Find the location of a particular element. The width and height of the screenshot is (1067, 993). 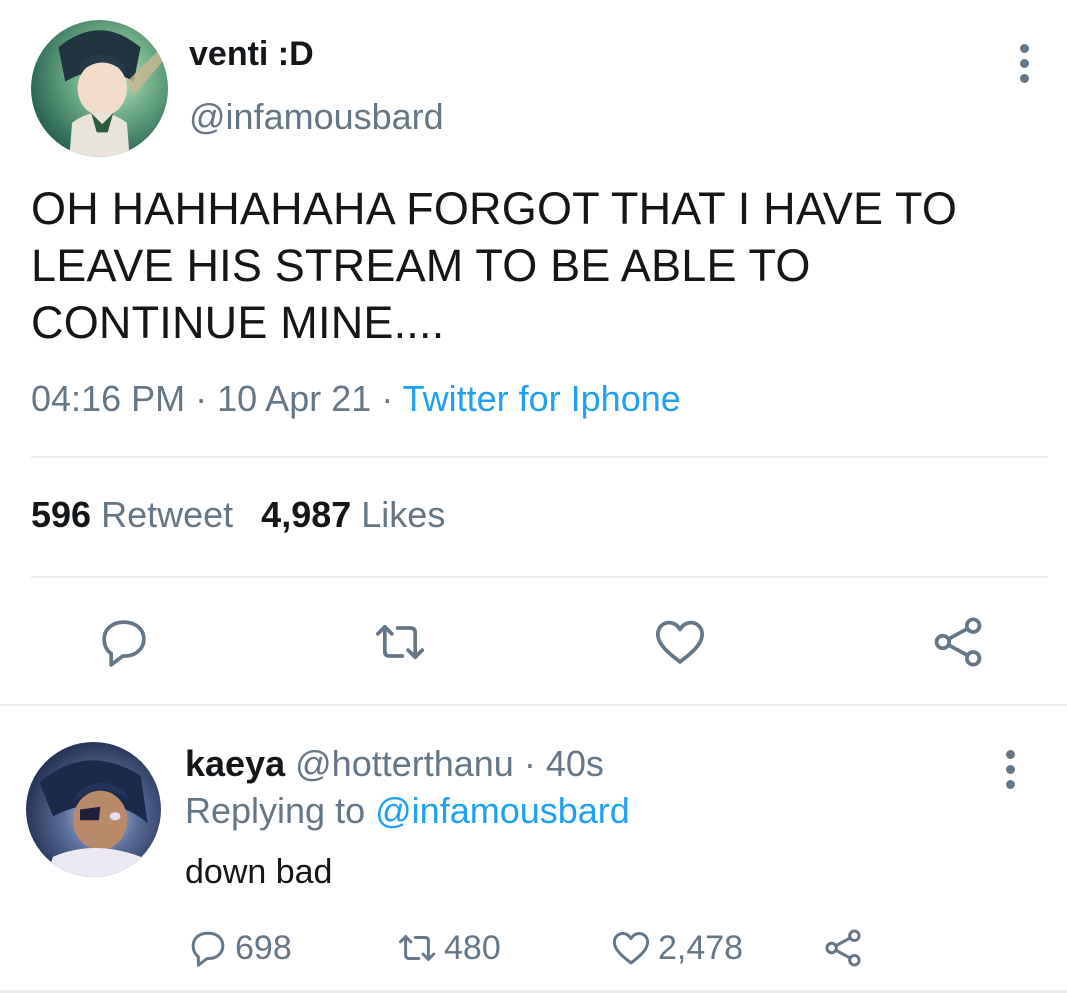

retweets-count: 596 is located at coordinates (61, 514).